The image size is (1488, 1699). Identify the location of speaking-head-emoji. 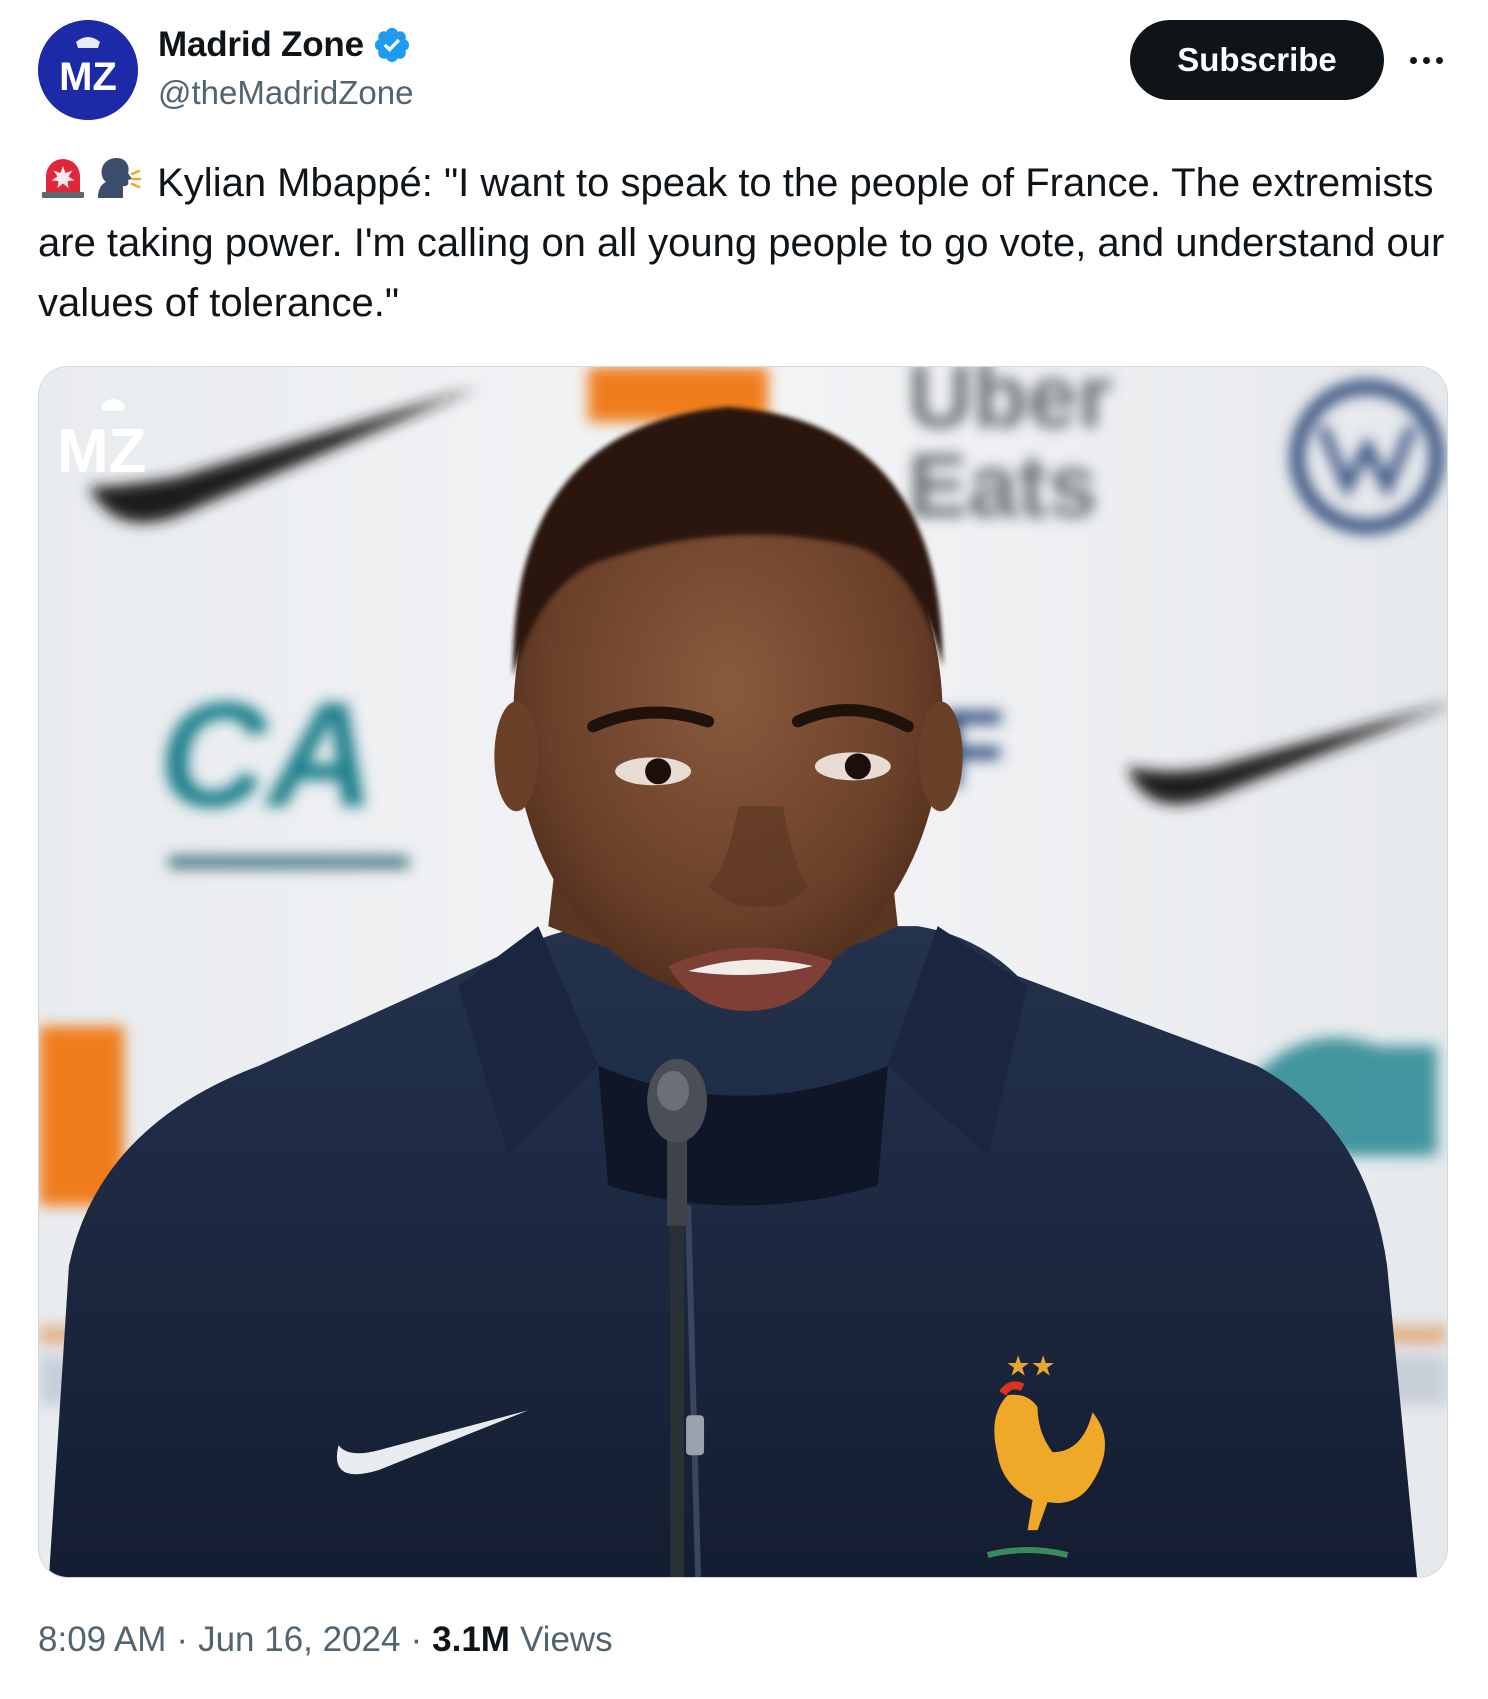
(117, 177).